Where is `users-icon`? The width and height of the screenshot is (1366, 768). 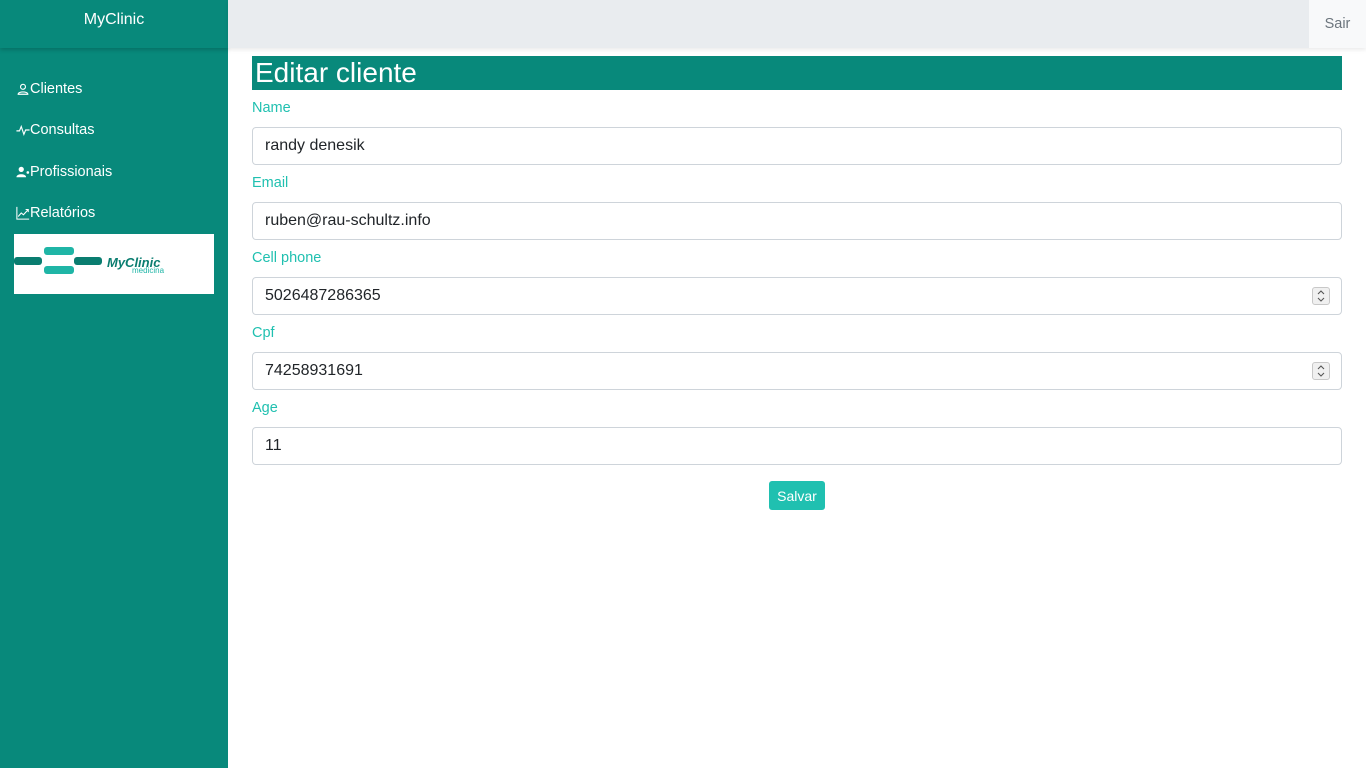
users-icon is located at coordinates (23, 172).